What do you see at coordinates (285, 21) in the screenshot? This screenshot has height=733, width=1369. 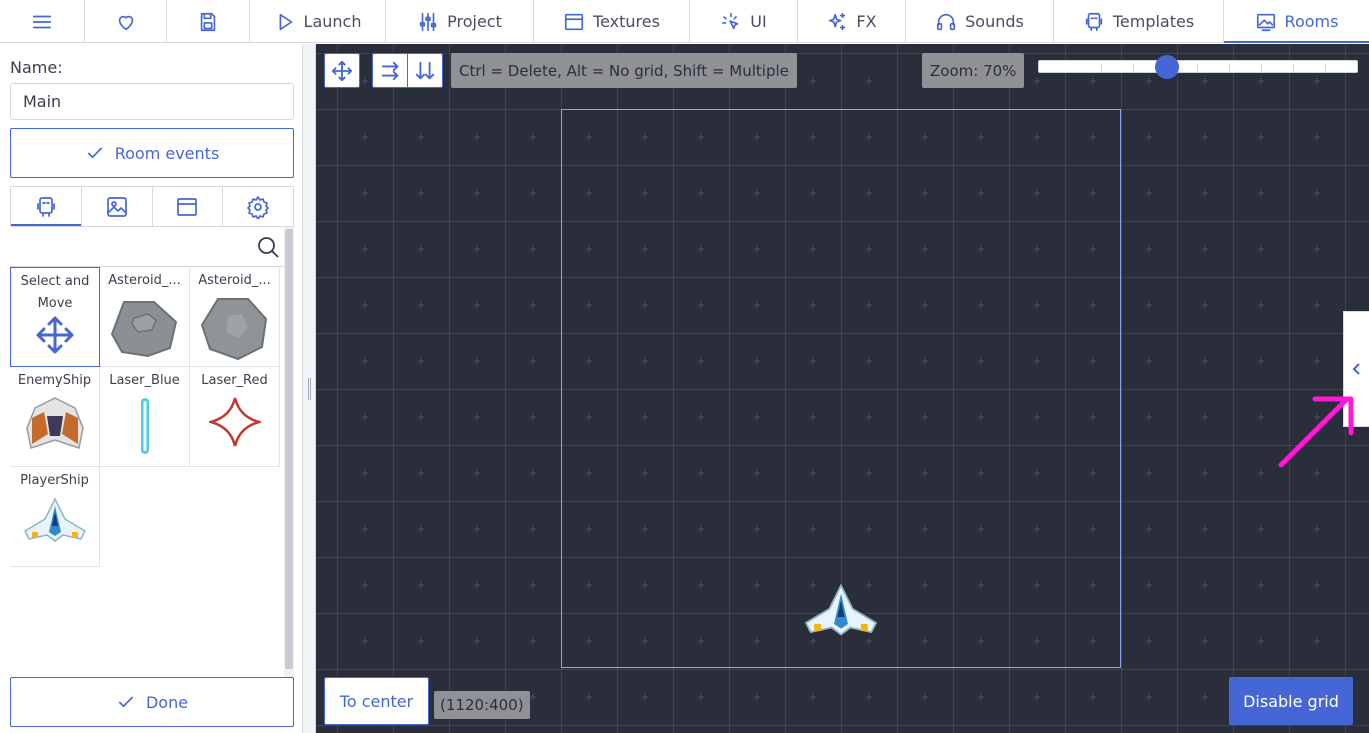 I see `play-icon` at bounding box center [285, 21].